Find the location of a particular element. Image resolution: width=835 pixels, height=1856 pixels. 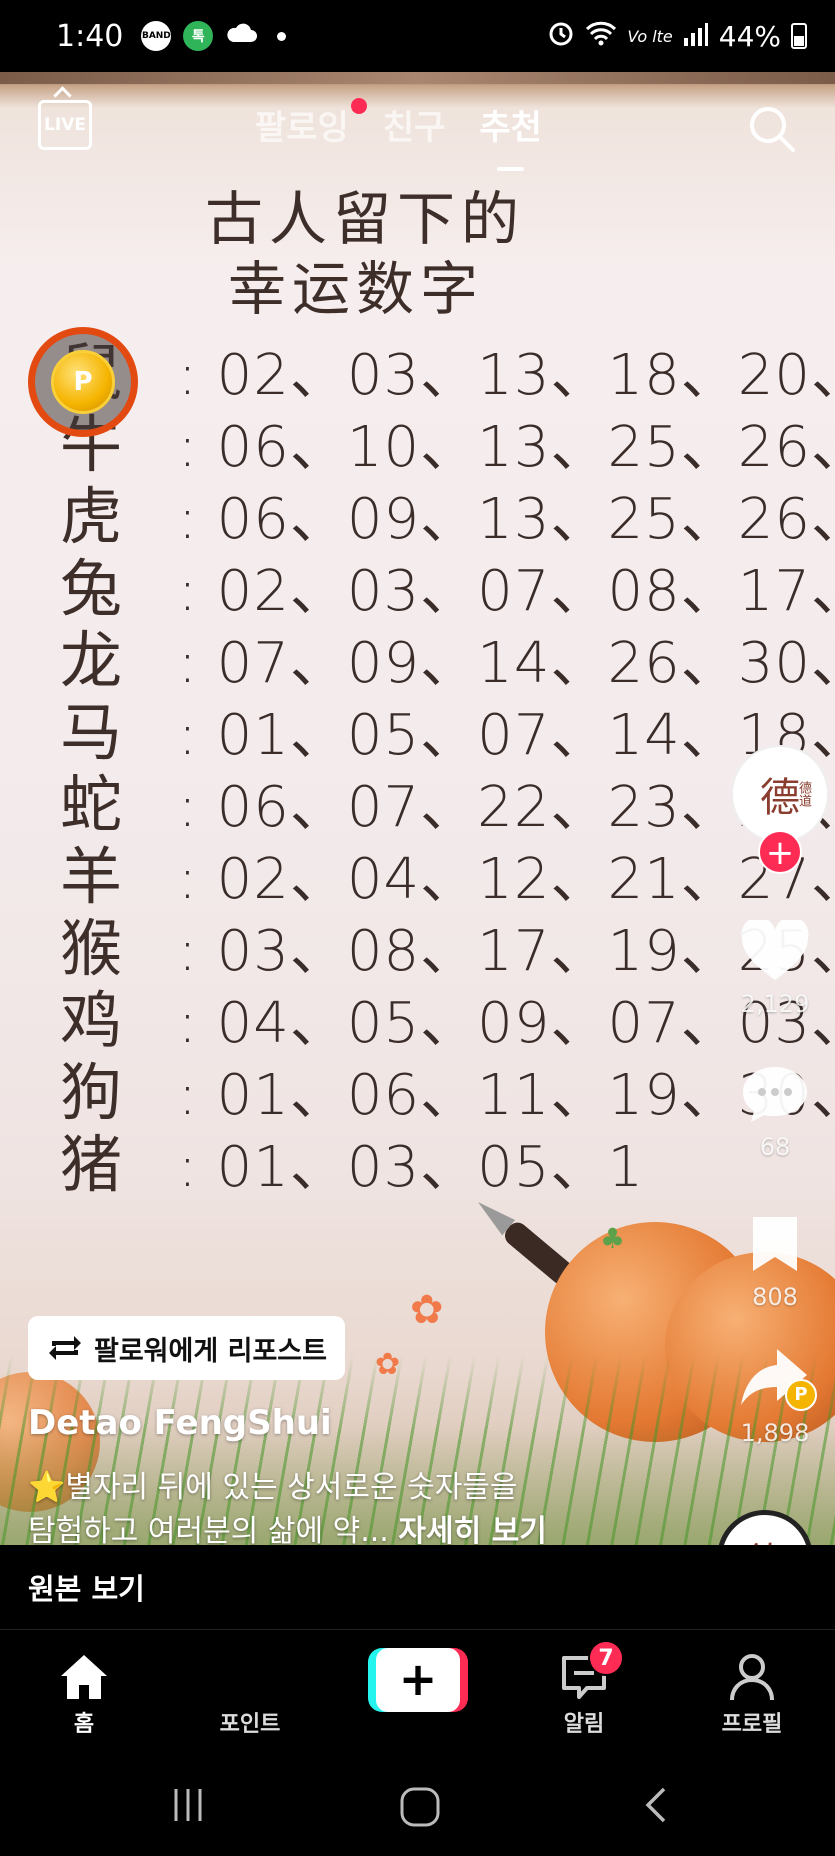

cloud-notification-icon is located at coordinates (242, 36).